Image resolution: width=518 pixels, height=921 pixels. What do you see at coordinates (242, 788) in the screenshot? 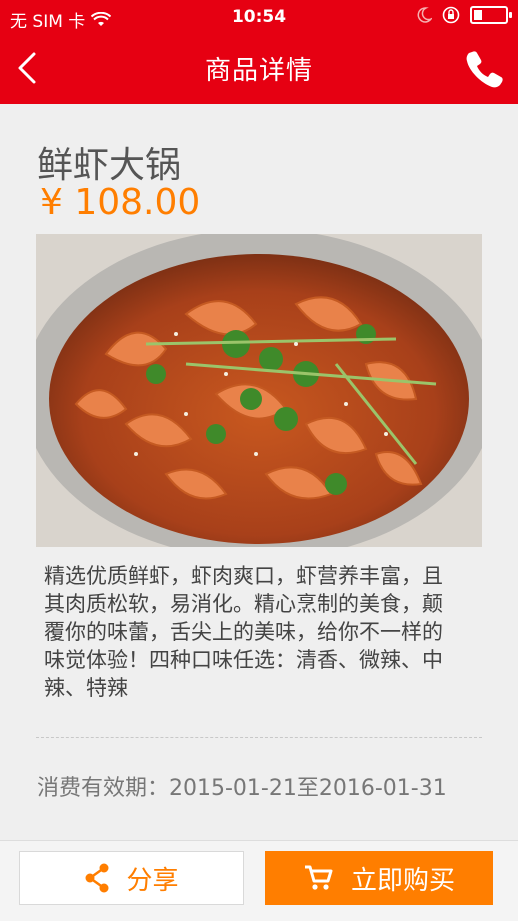
I see `validity-period: 消费有效期：2015-01-21至2016-01-31` at bounding box center [242, 788].